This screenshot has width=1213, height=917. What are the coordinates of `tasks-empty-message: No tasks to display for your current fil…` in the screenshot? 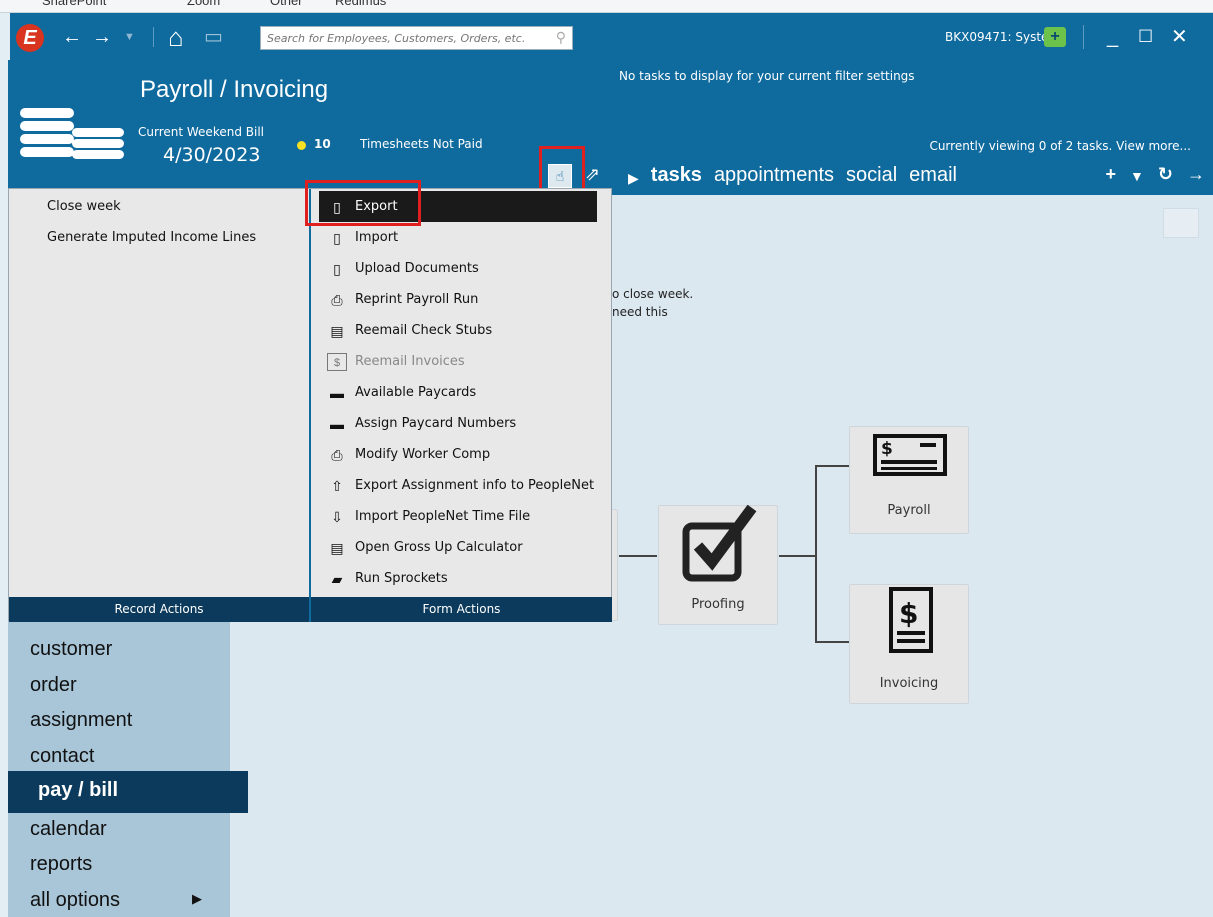 It's located at (767, 76).